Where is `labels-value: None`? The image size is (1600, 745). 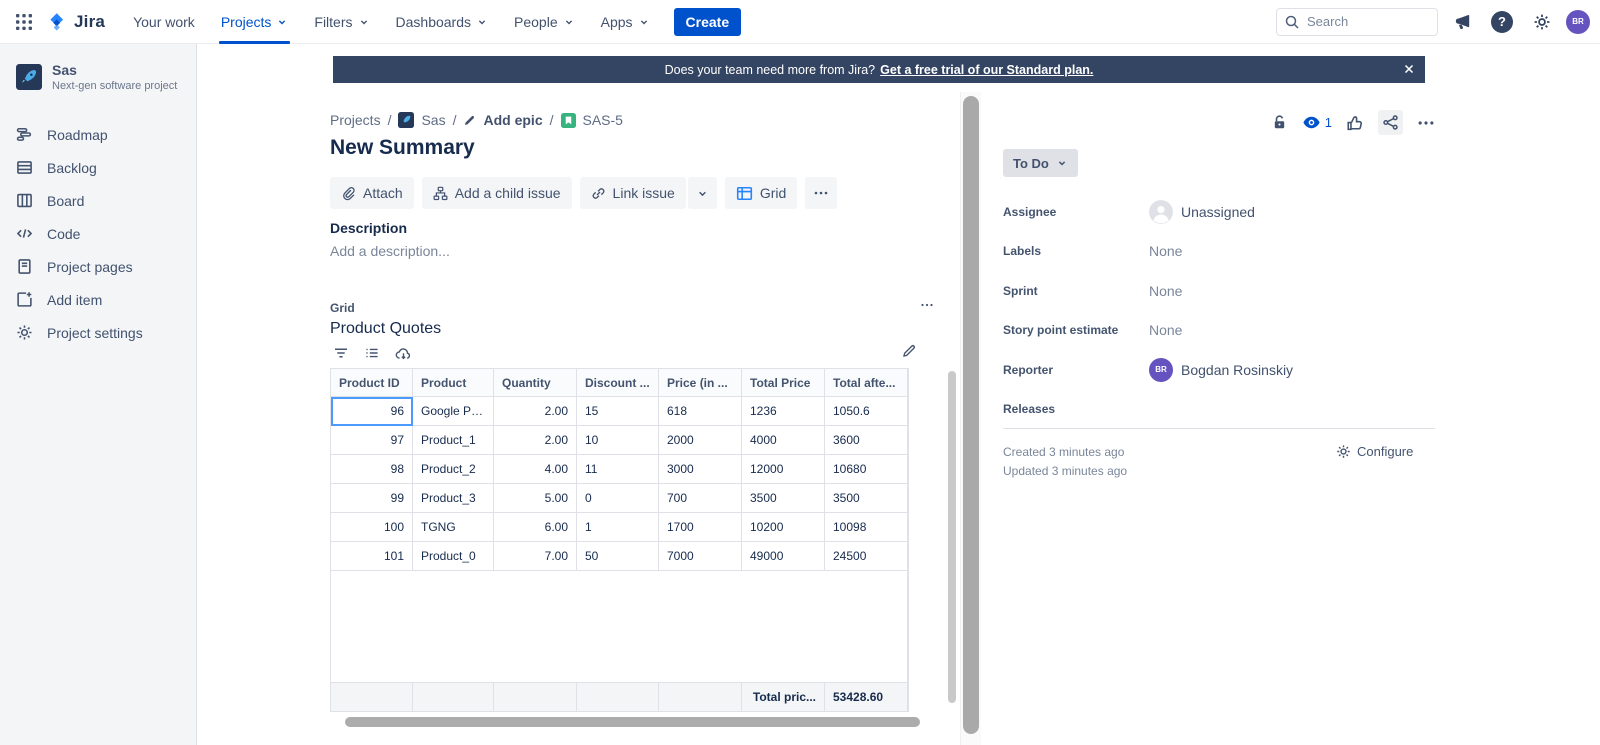
labels-value: None is located at coordinates (1165, 251).